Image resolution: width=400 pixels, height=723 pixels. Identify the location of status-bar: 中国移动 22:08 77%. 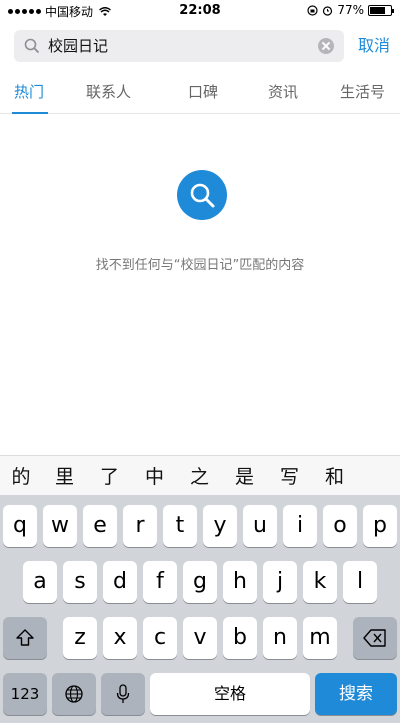
(200, 11).